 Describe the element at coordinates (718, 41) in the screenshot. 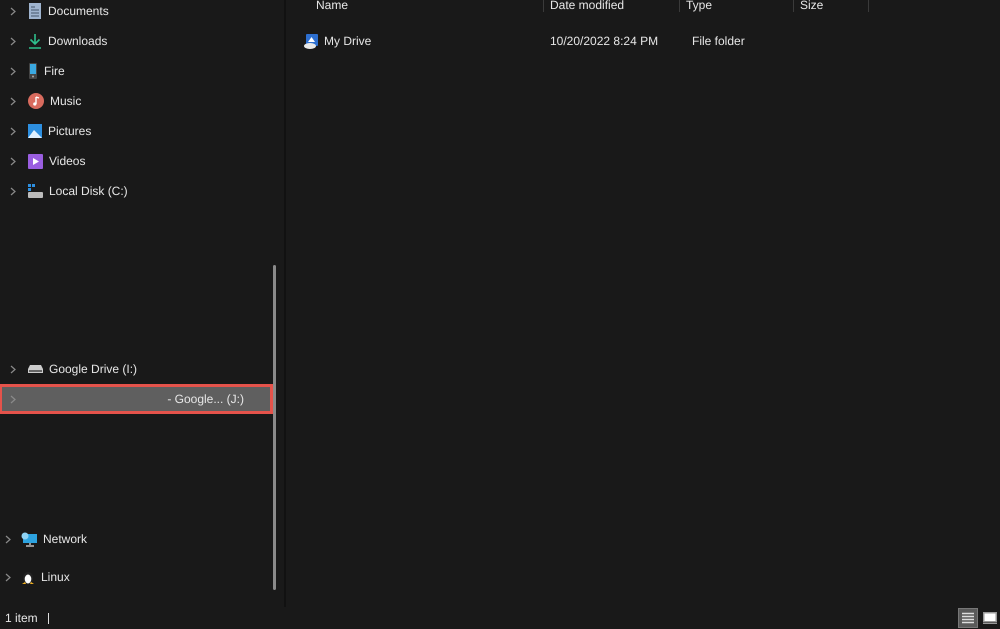

I see `type-cell: File folder` at that location.